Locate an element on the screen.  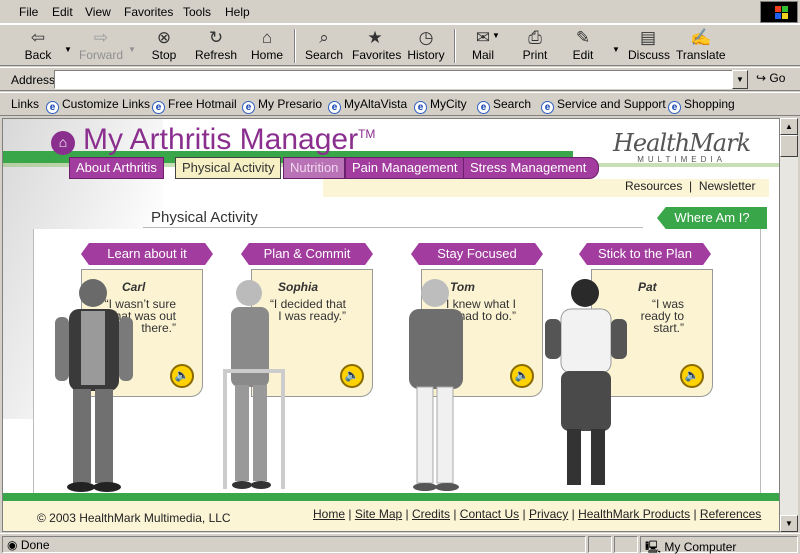
stop-icon: ⊗ is located at coordinates (164, 37).